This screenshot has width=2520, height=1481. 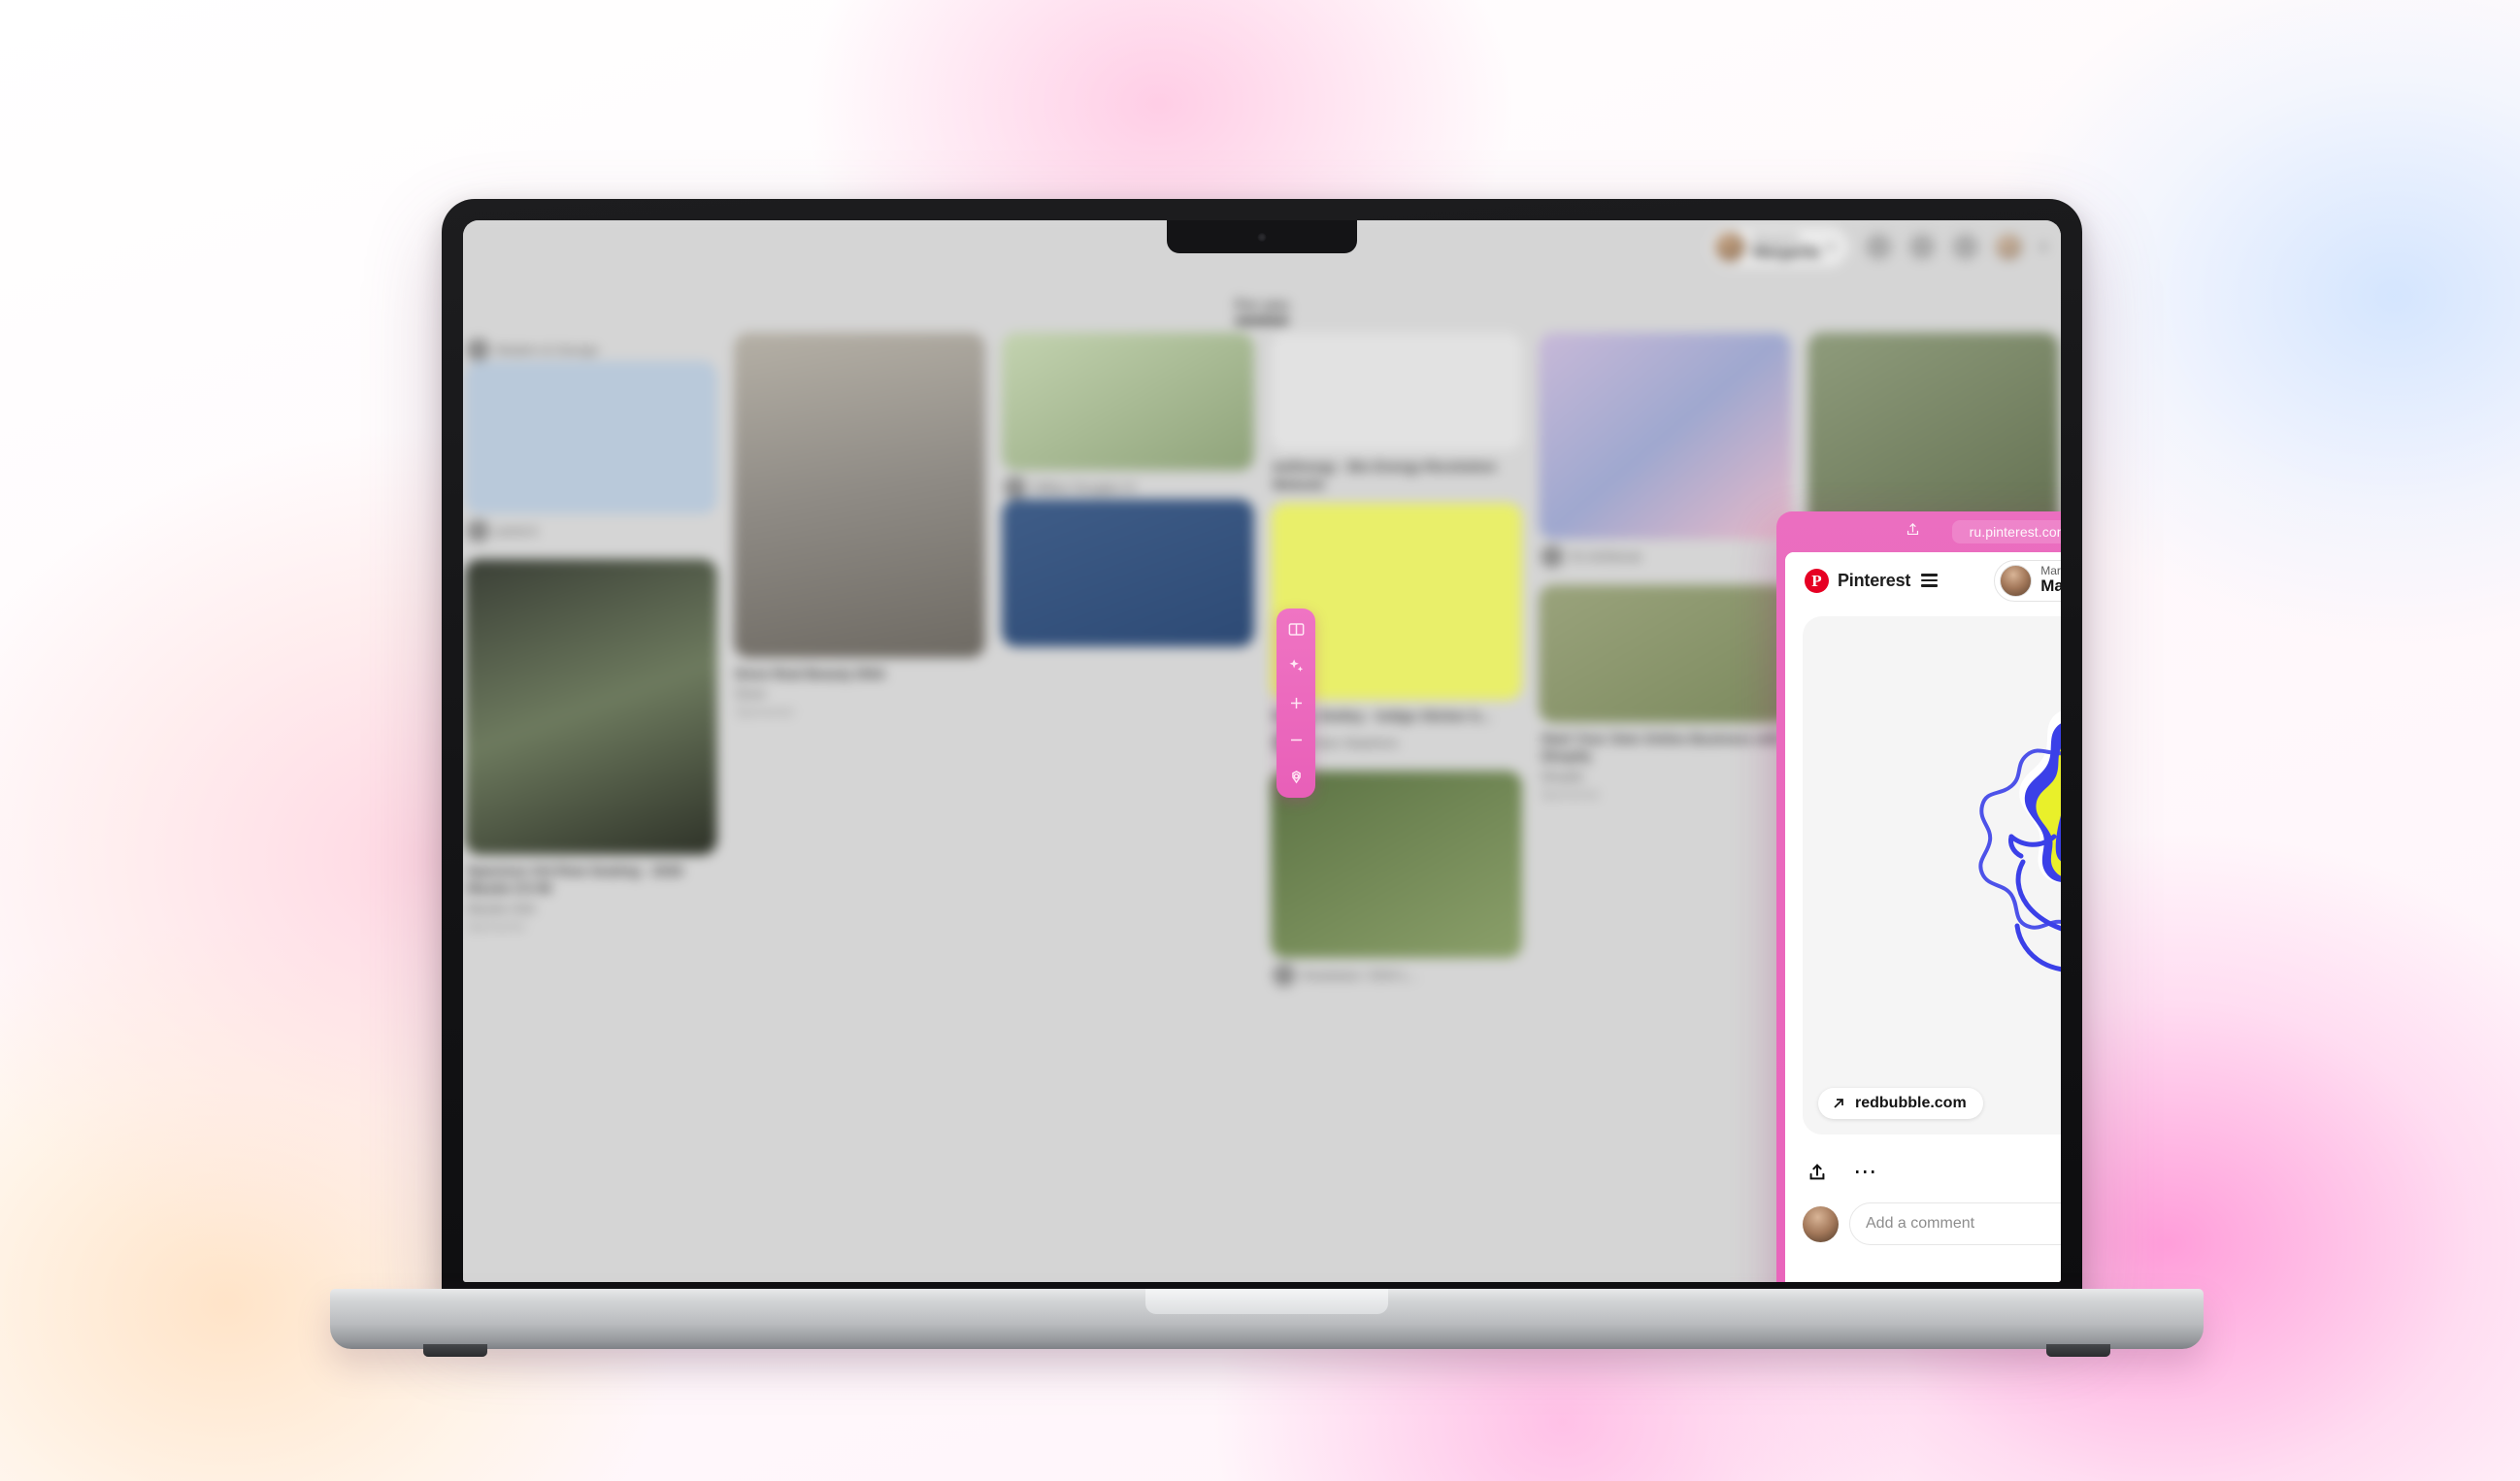 I want to click on popup-content-area: P Pinterest Margarita Margarita, so click(x=1923, y=917).